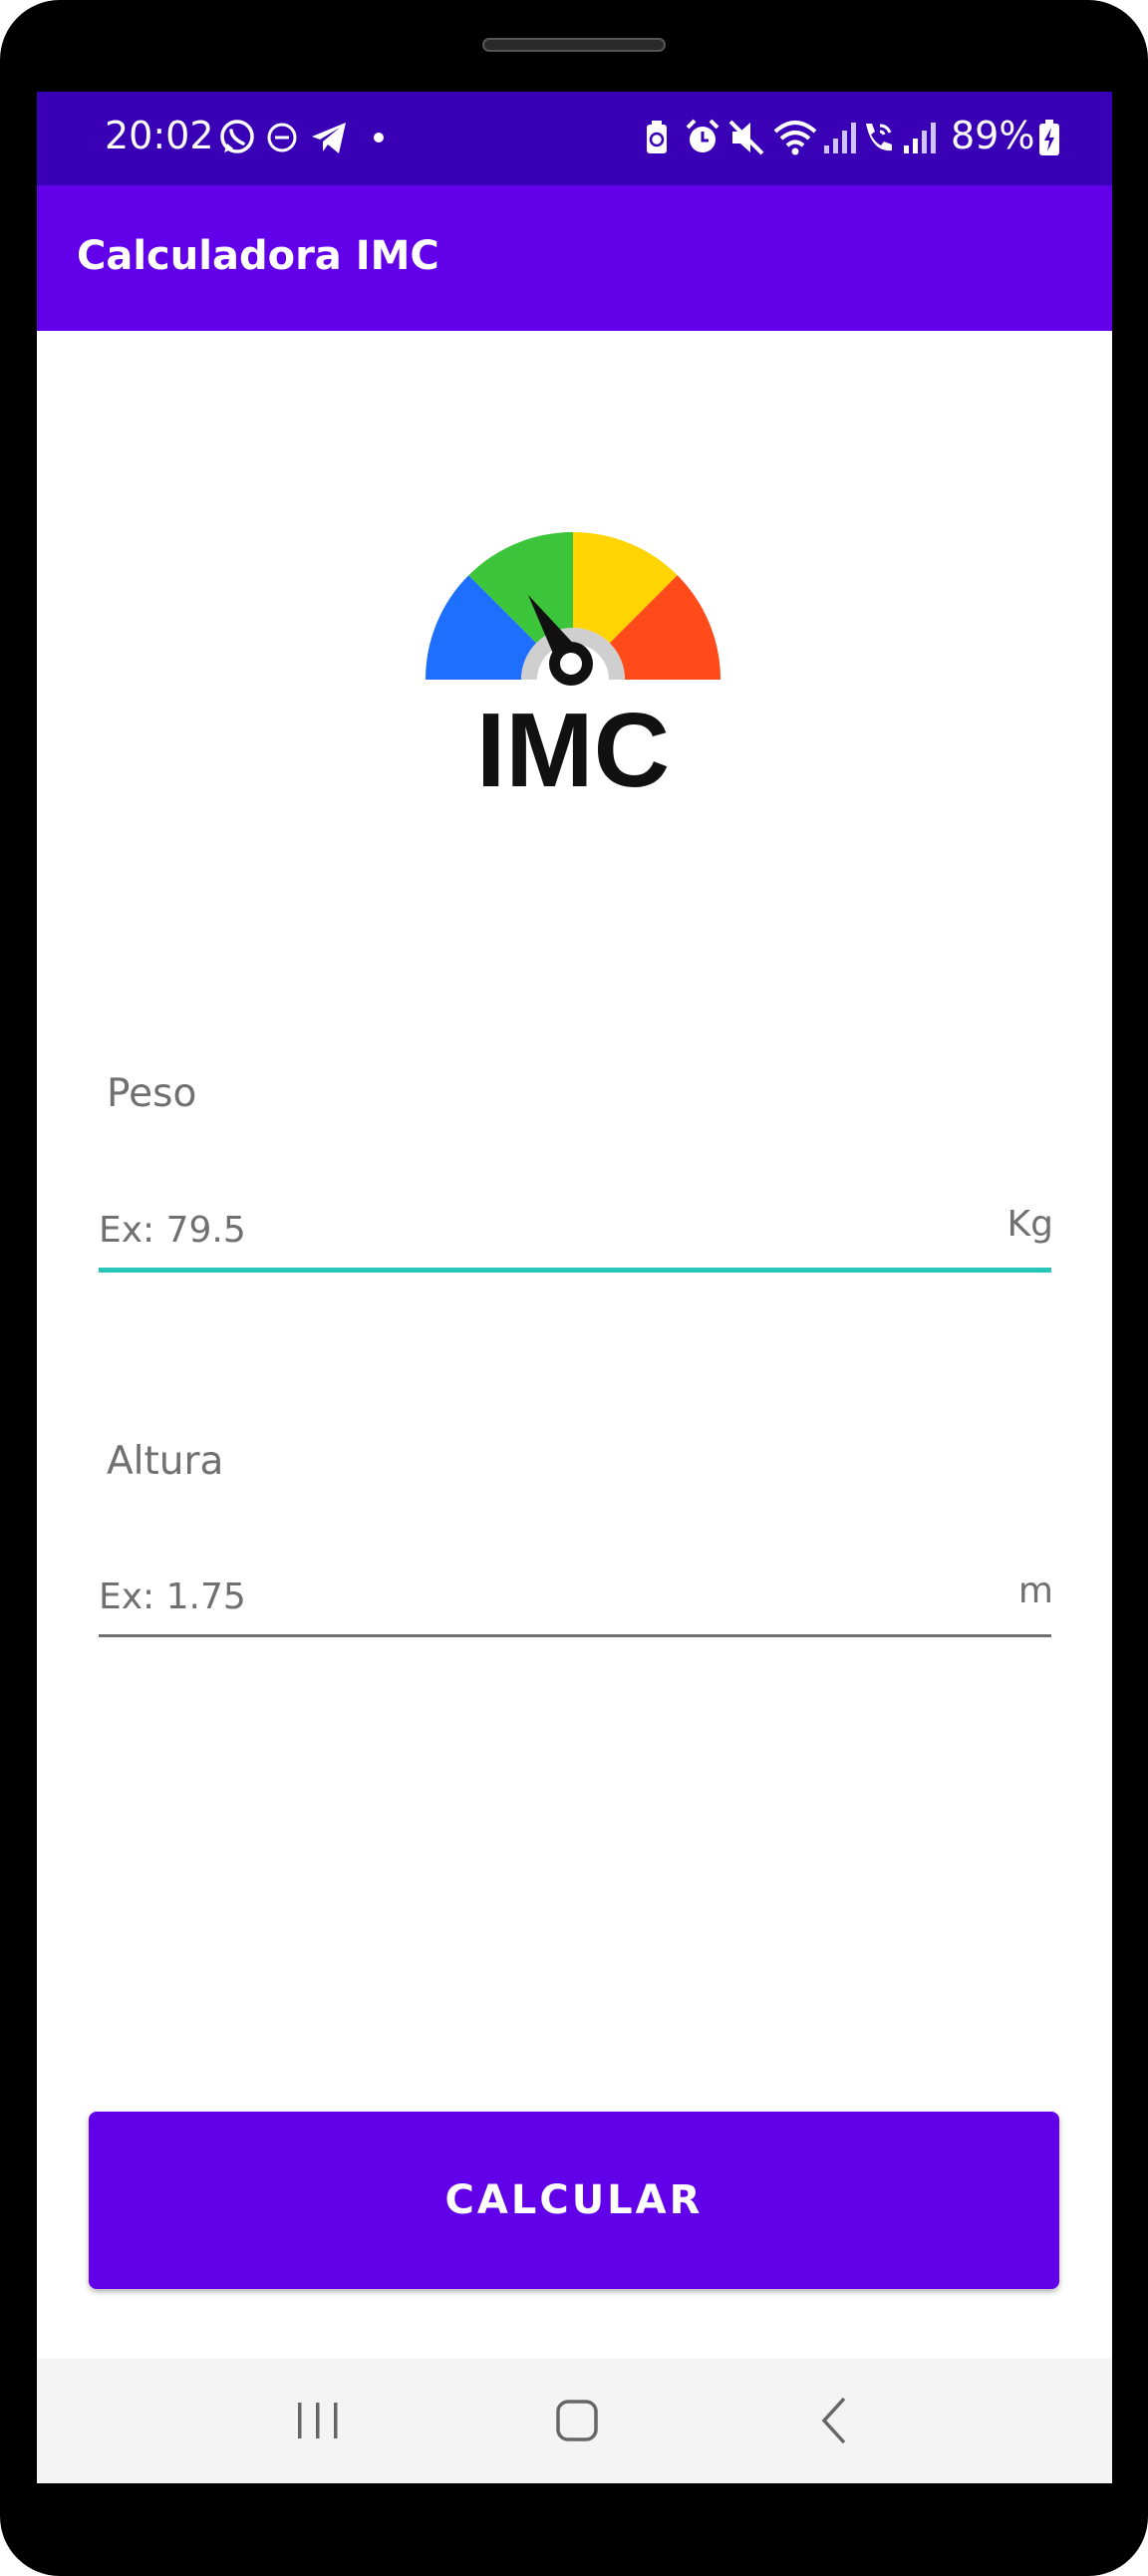 The width and height of the screenshot is (1148, 2576). What do you see at coordinates (879, 137) in the screenshot?
I see `wifi-call-icon` at bounding box center [879, 137].